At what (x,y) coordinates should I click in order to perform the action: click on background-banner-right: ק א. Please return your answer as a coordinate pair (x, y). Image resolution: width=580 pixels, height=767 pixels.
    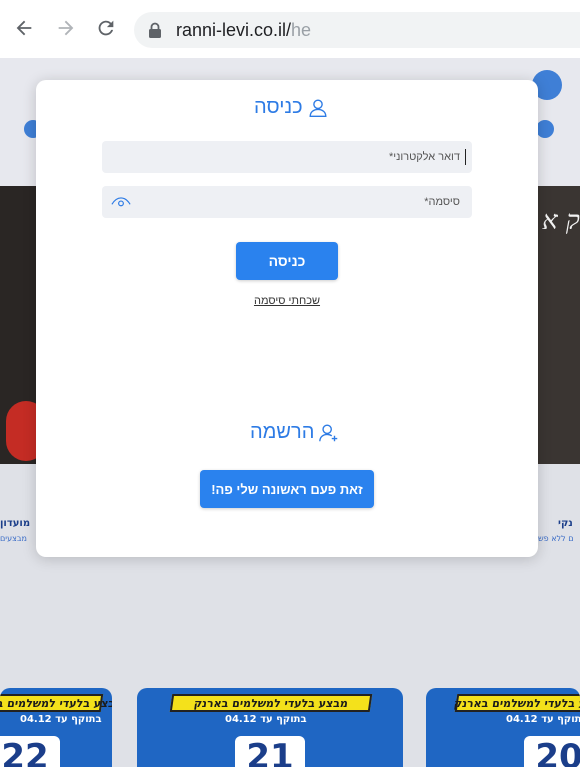
    Looking at the image, I should click on (559, 325).